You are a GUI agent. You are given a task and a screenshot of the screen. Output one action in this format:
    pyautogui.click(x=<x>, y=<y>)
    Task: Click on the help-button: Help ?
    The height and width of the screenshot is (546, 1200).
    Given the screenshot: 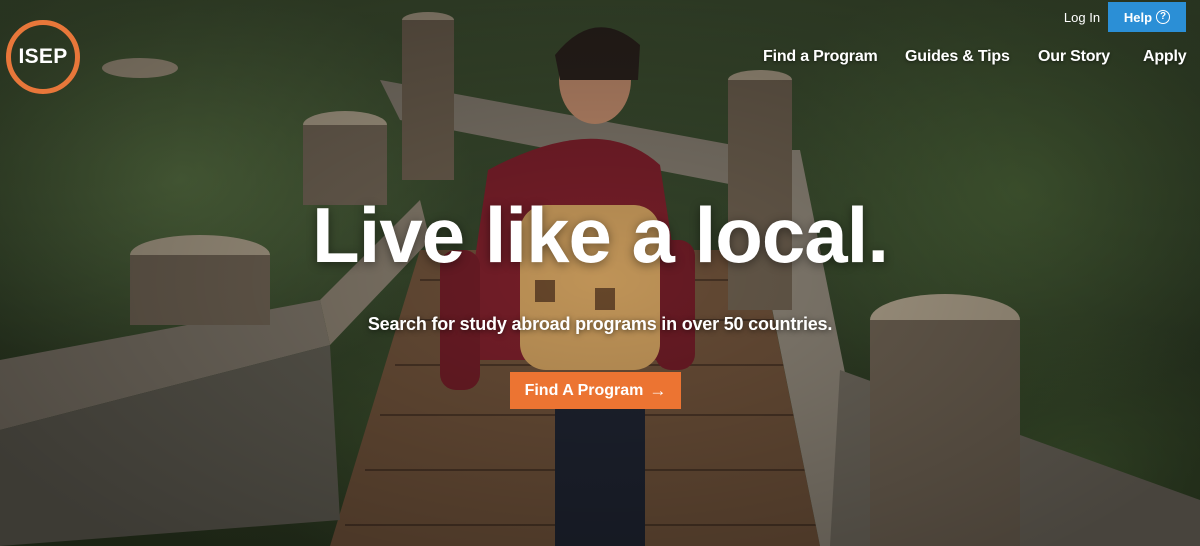 What is the action you would take?
    pyautogui.click(x=1147, y=17)
    